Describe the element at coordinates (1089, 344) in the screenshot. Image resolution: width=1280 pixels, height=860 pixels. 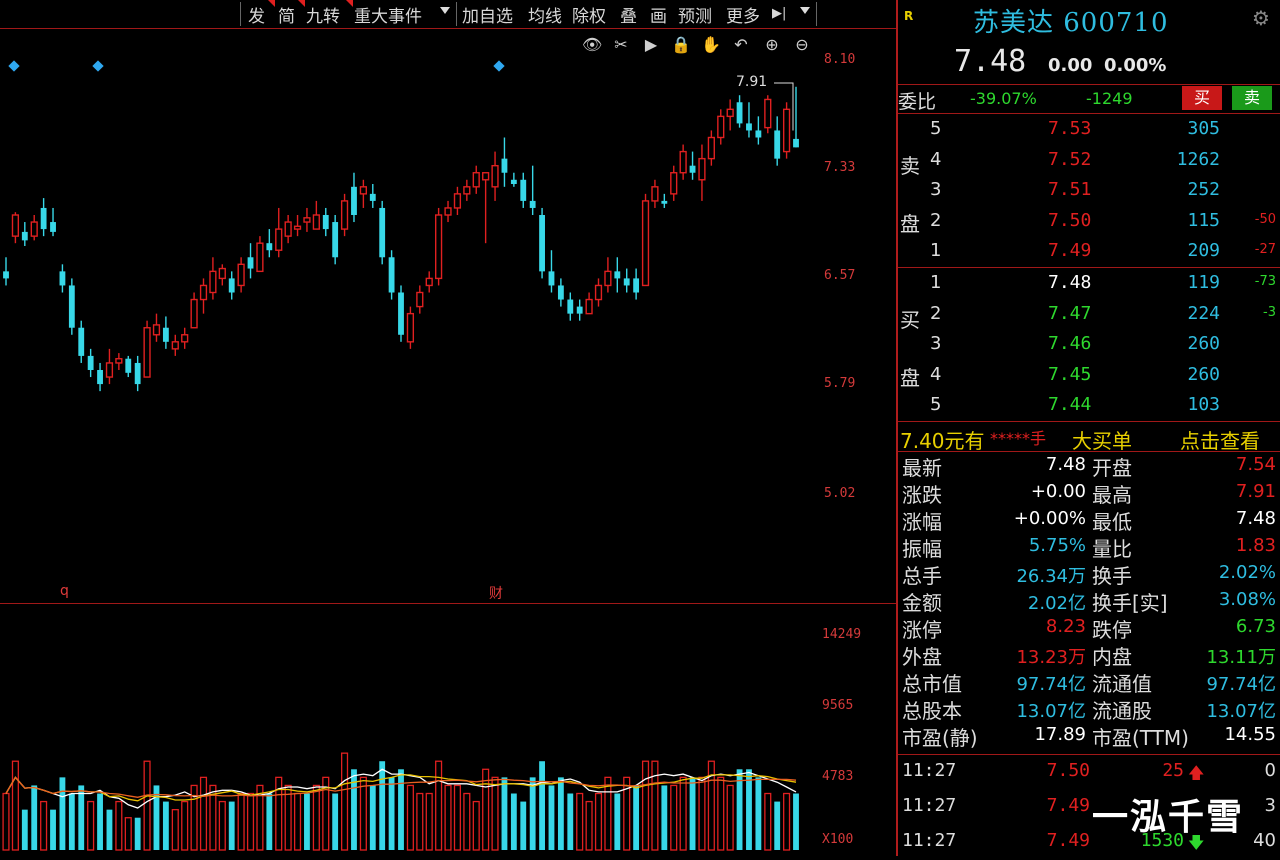
I see `buy-row: 3 7.46 260` at that location.